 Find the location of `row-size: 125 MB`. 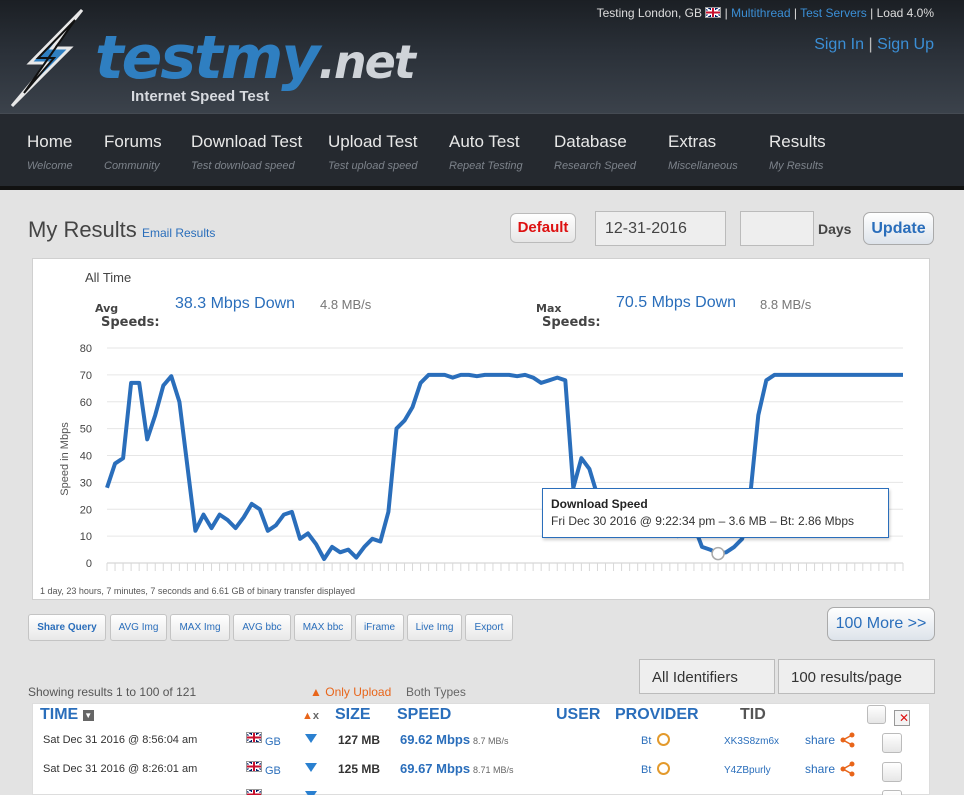

row-size: 125 MB is located at coordinates (359, 769).